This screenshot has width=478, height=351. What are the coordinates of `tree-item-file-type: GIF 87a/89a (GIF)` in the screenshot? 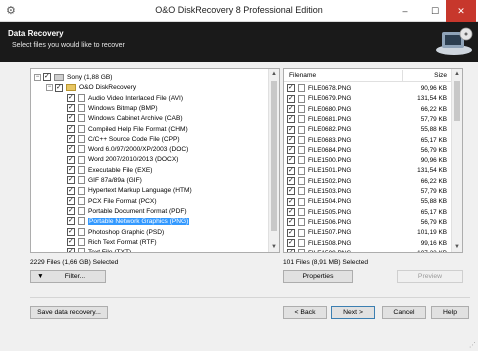 It's located at (104, 180).